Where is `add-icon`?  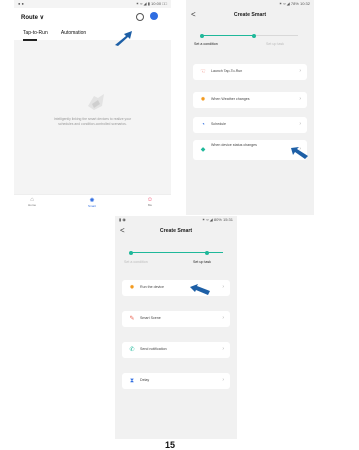 add-icon is located at coordinates (154, 16).